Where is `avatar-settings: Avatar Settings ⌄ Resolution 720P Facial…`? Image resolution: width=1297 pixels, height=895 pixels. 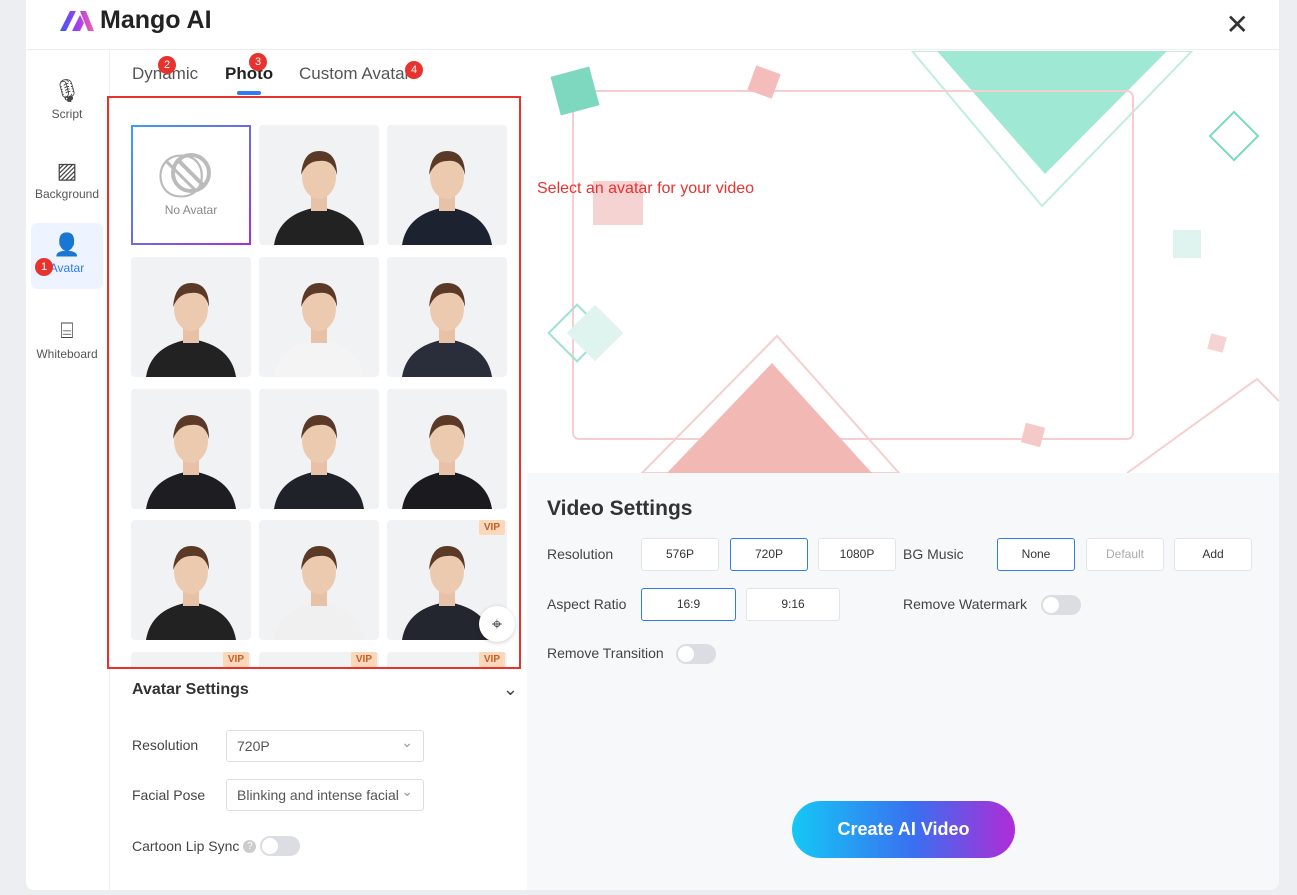 avatar-settings: Avatar Settings ⌄ Resolution 720P Facial… is located at coordinates (325, 767).